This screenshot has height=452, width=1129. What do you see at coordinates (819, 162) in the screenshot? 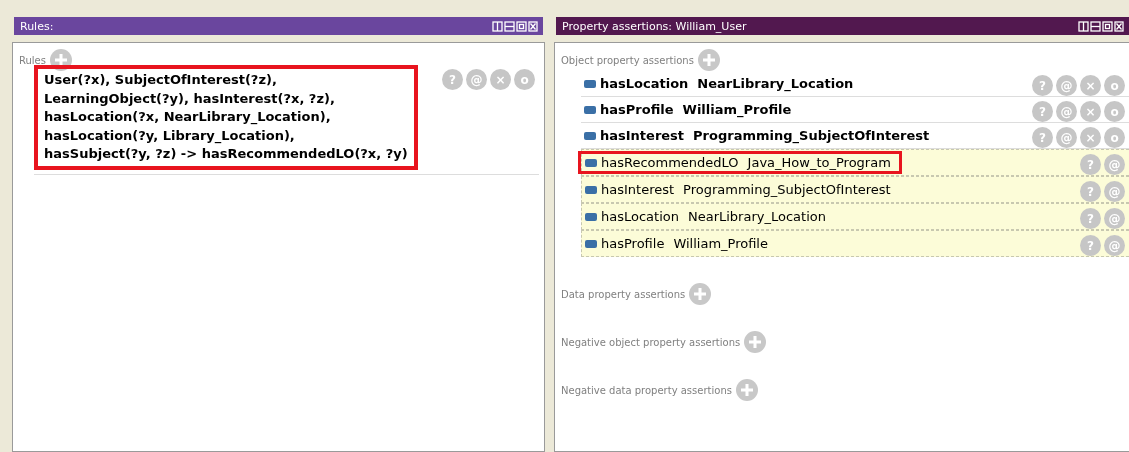
I see `property-value: Java_How_to_Program` at bounding box center [819, 162].